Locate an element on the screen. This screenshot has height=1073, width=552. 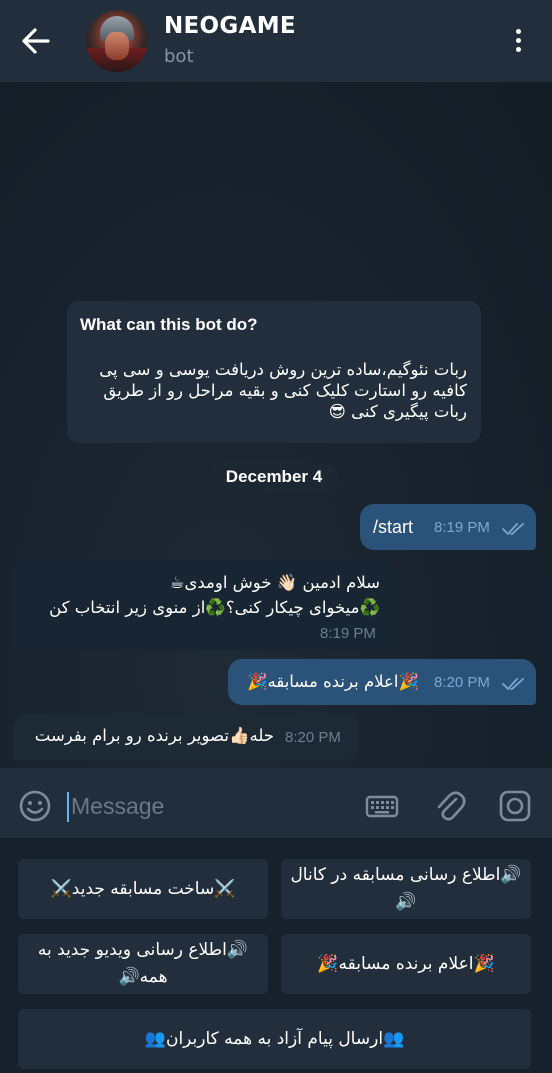
message-text: 🎉اعلام برنده مسابقه🎉 is located at coordinates (332, 681).